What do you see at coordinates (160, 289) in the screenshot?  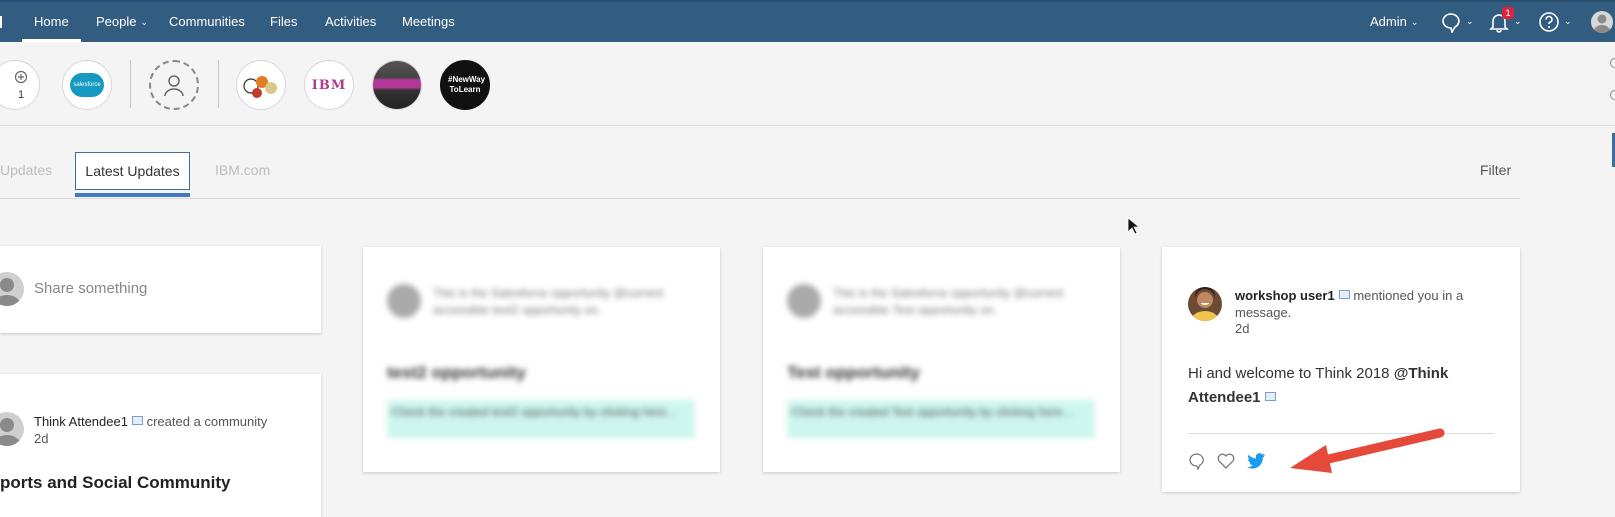 I see `share-card: Share something` at bounding box center [160, 289].